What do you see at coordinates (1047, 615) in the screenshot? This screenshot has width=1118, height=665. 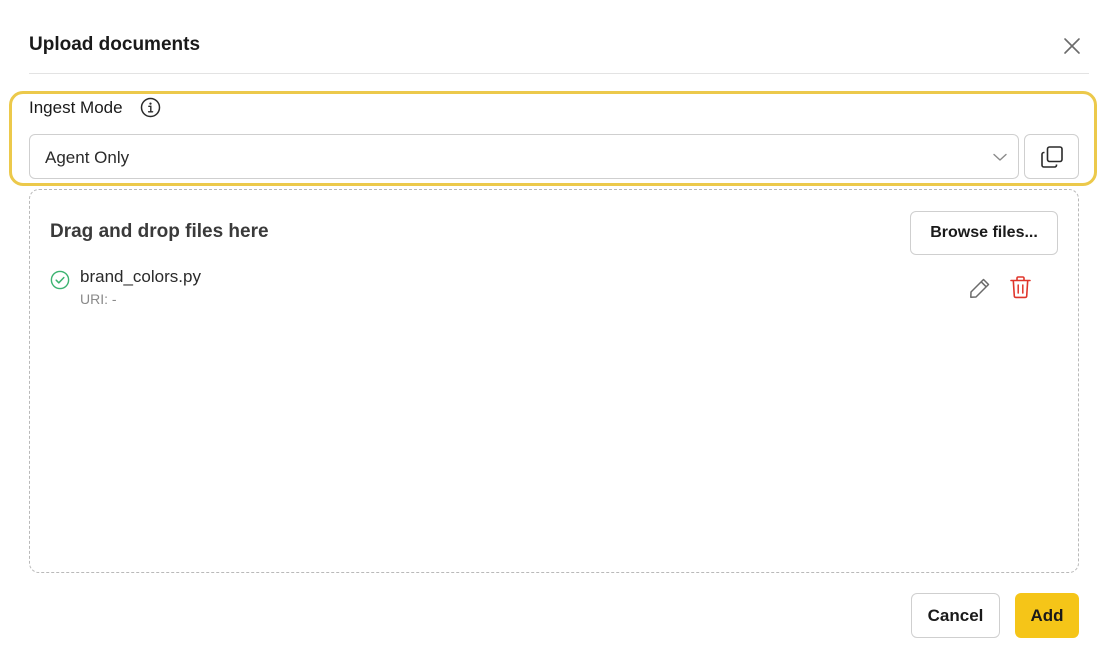 I see `add-button: Add` at bounding box center [1047, 615].